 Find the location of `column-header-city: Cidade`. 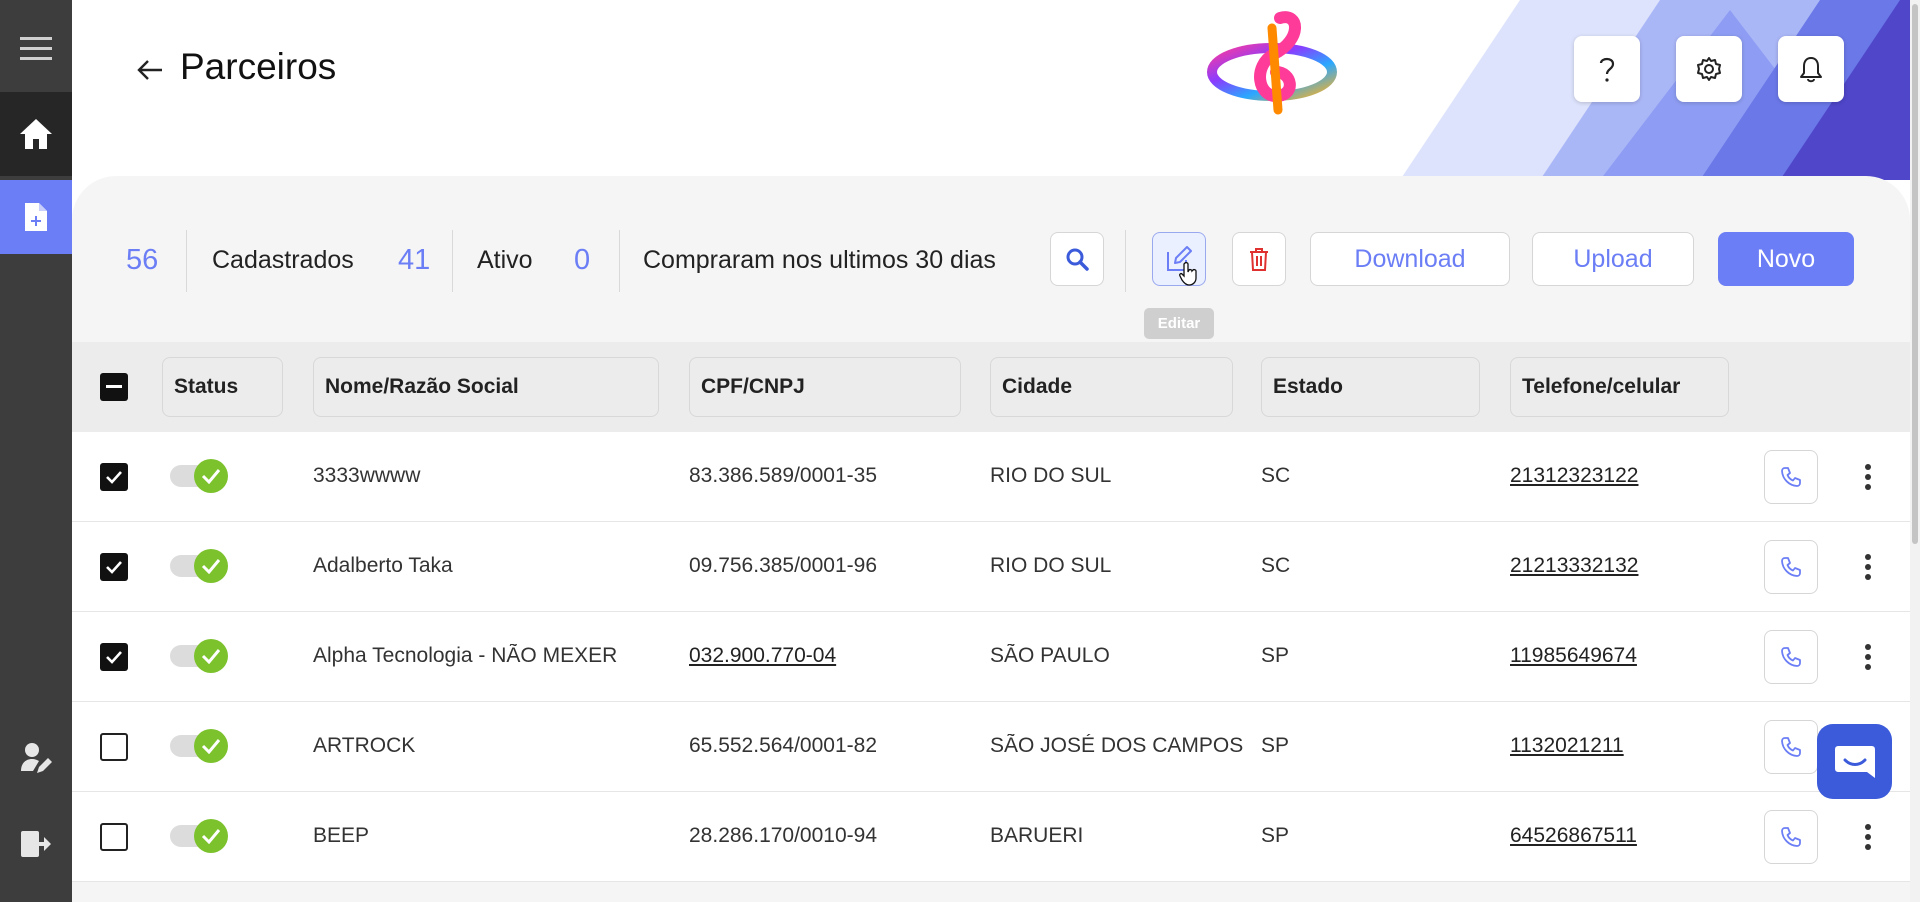

column-header-city: Cidade is located at coordinates (1111, 387).